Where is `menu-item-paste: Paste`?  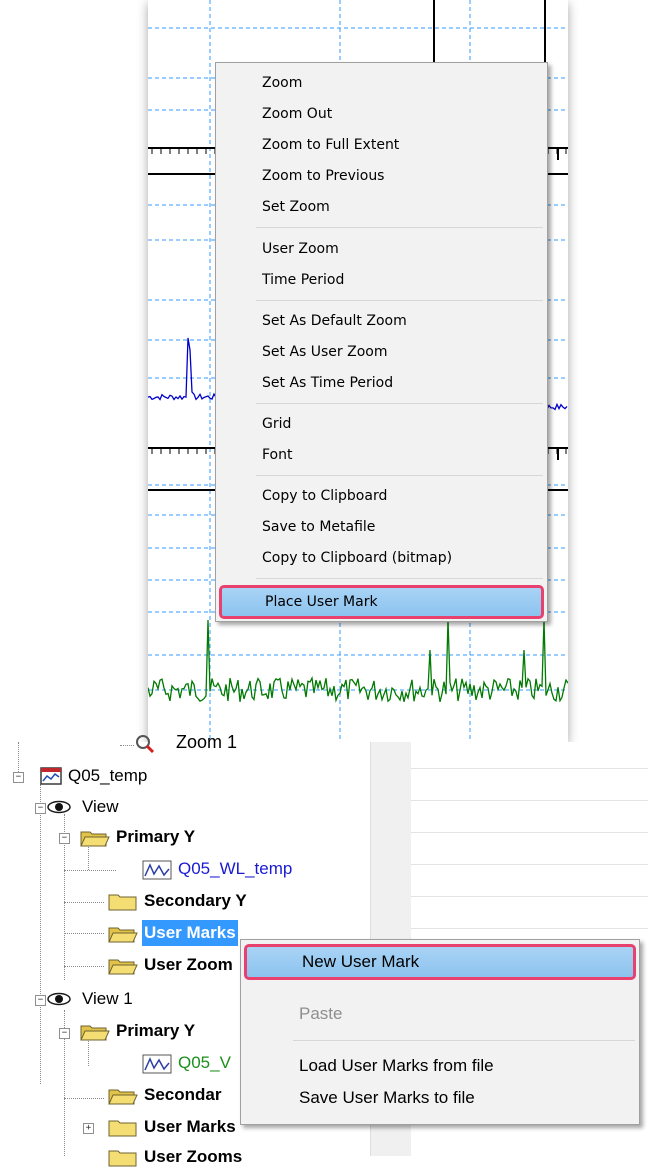
menu-item-paste: Paste is located at coordinates (321, 1013).